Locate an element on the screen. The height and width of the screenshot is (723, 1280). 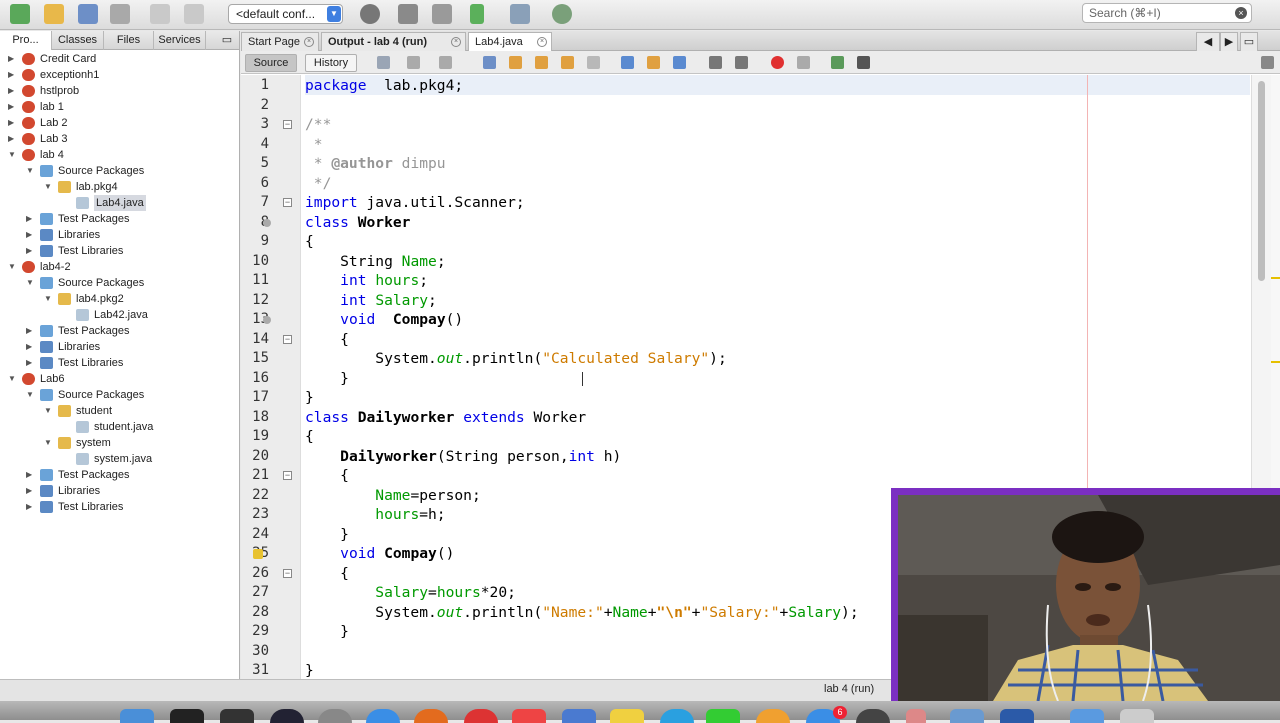
tab-files: Files is located at coordinates (129, 40).